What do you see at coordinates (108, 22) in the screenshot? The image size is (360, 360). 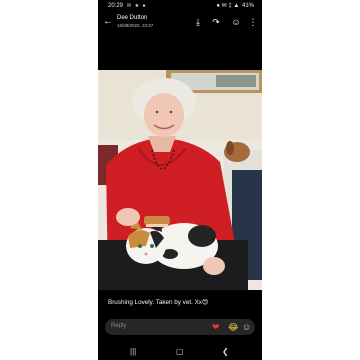 I see `back-arrow-icon: ←` at bounding box center [108, 22].